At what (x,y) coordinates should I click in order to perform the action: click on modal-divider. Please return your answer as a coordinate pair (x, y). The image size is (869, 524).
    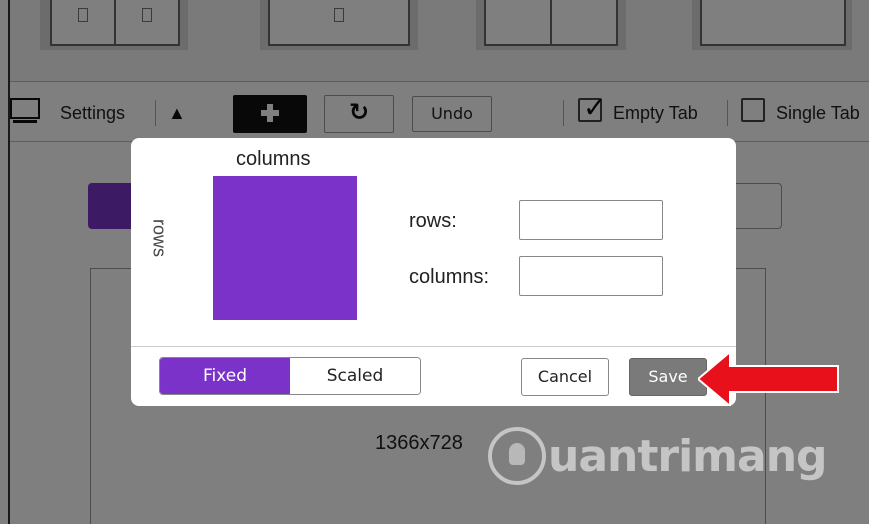
    Looking at the image, I should click on (433, 346).